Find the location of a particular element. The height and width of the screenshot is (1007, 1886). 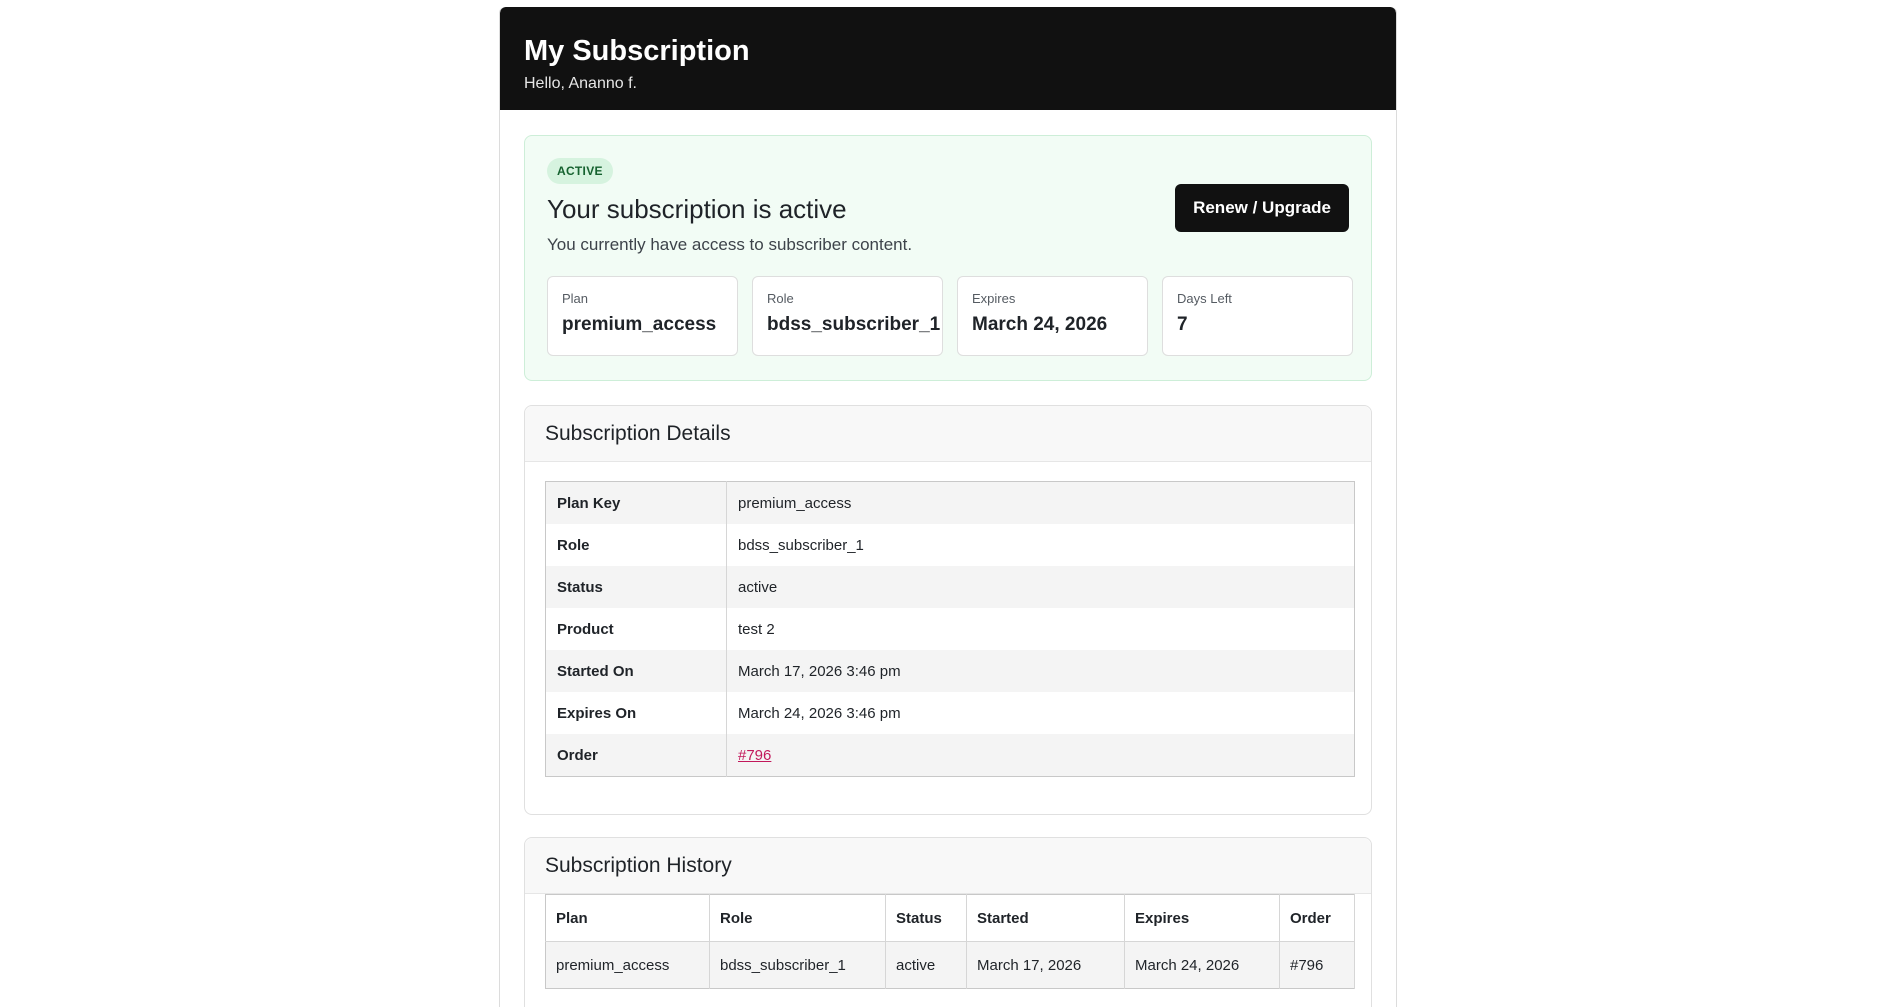

table-row: Order #796 is located at coordinates (950, 755).